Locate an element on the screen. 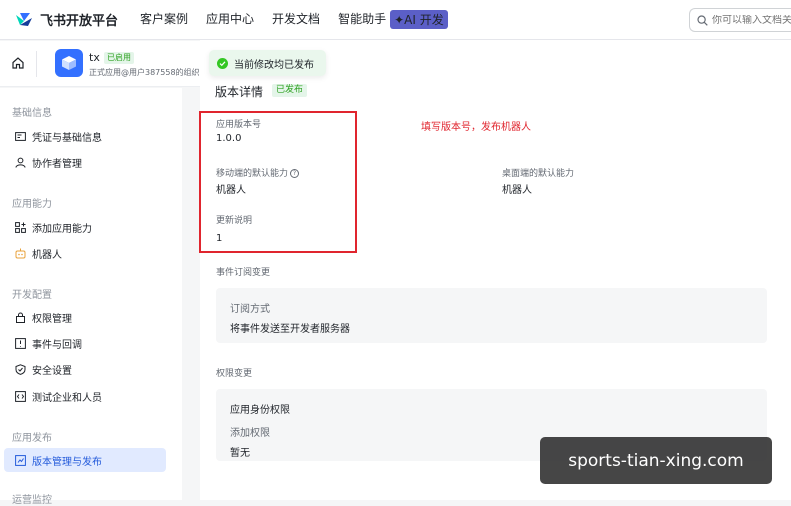 The height and width of the screenshot is (506, 791). toast-message: 当前修改均已发布 is located at coordinates (274, 65).